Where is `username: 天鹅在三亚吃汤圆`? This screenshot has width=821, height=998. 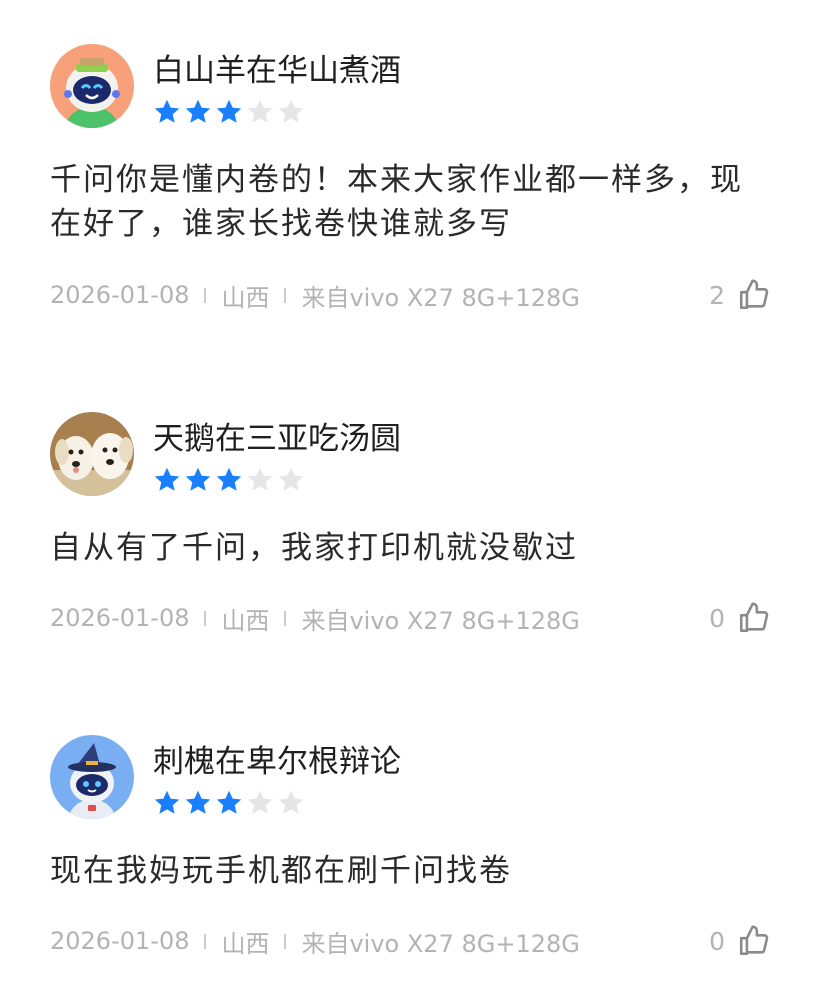
username: 天鹅在三亚吃汤圆 is located at coordinates (277, 439).